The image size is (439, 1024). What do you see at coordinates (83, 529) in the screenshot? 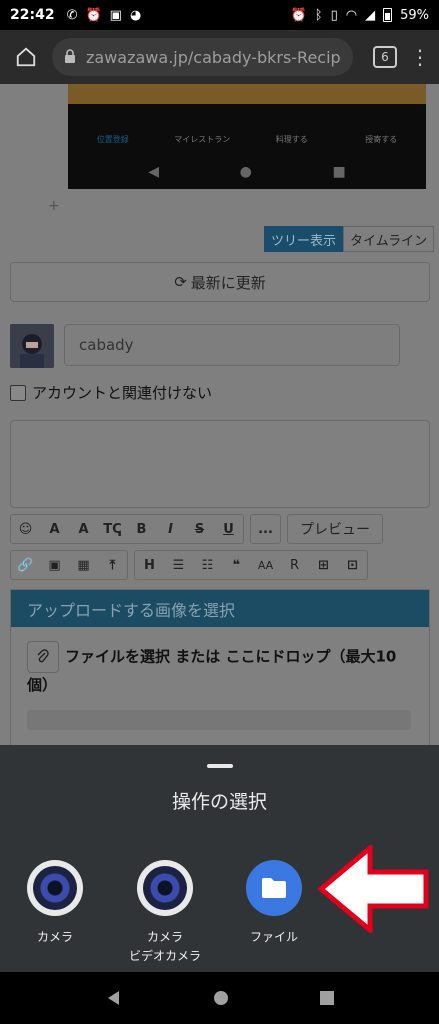
I see `highlight-button: A` at bounding box center [83, 529].